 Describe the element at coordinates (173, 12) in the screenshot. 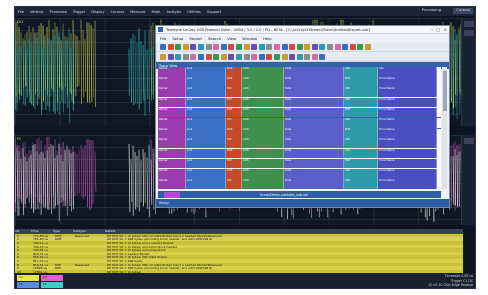

I see `scope-menu-analysis: Analysis` at that location.